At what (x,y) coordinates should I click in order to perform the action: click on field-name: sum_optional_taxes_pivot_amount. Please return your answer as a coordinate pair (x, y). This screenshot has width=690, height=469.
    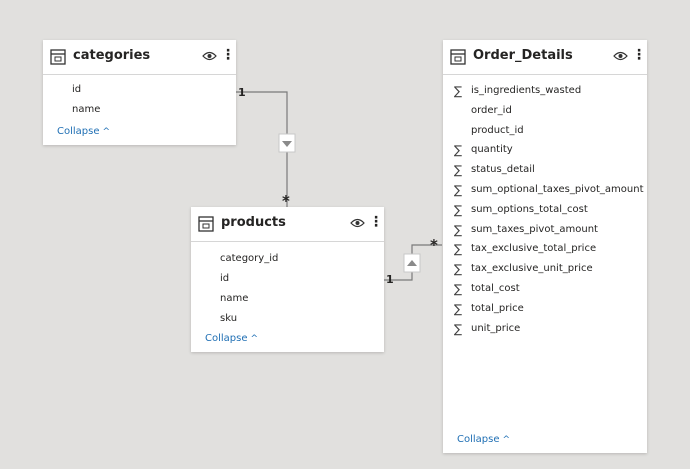
    Looking at the image, I should click on (557, 189).